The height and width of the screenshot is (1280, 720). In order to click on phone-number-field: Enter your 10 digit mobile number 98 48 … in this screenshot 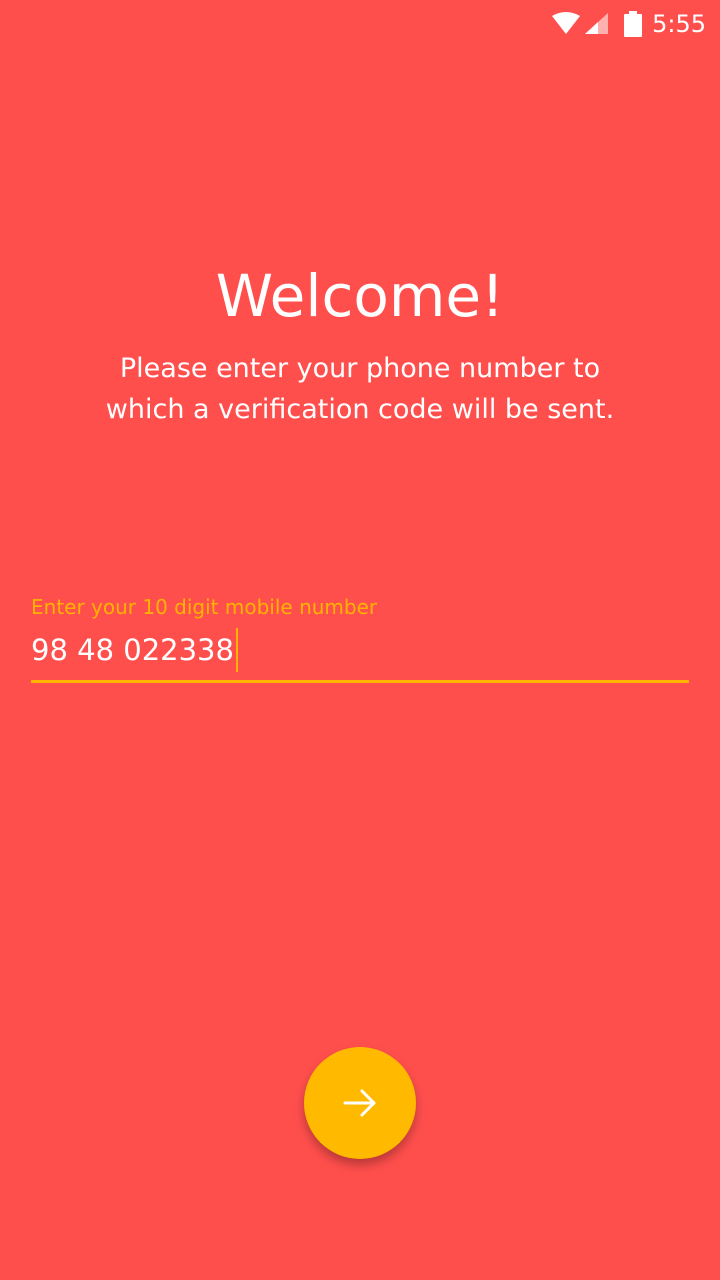, I will do `click(360, 637)`.